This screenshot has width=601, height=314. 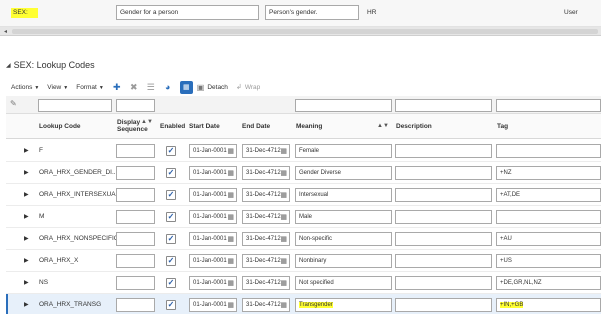 I want to click on meaning-input: Nonbinary, so click(x=343, y=261).